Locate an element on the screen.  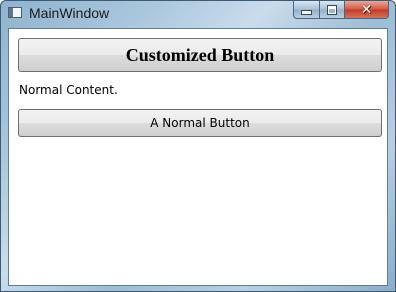
window-title: MainWindow is located at coordinates (69, 13).